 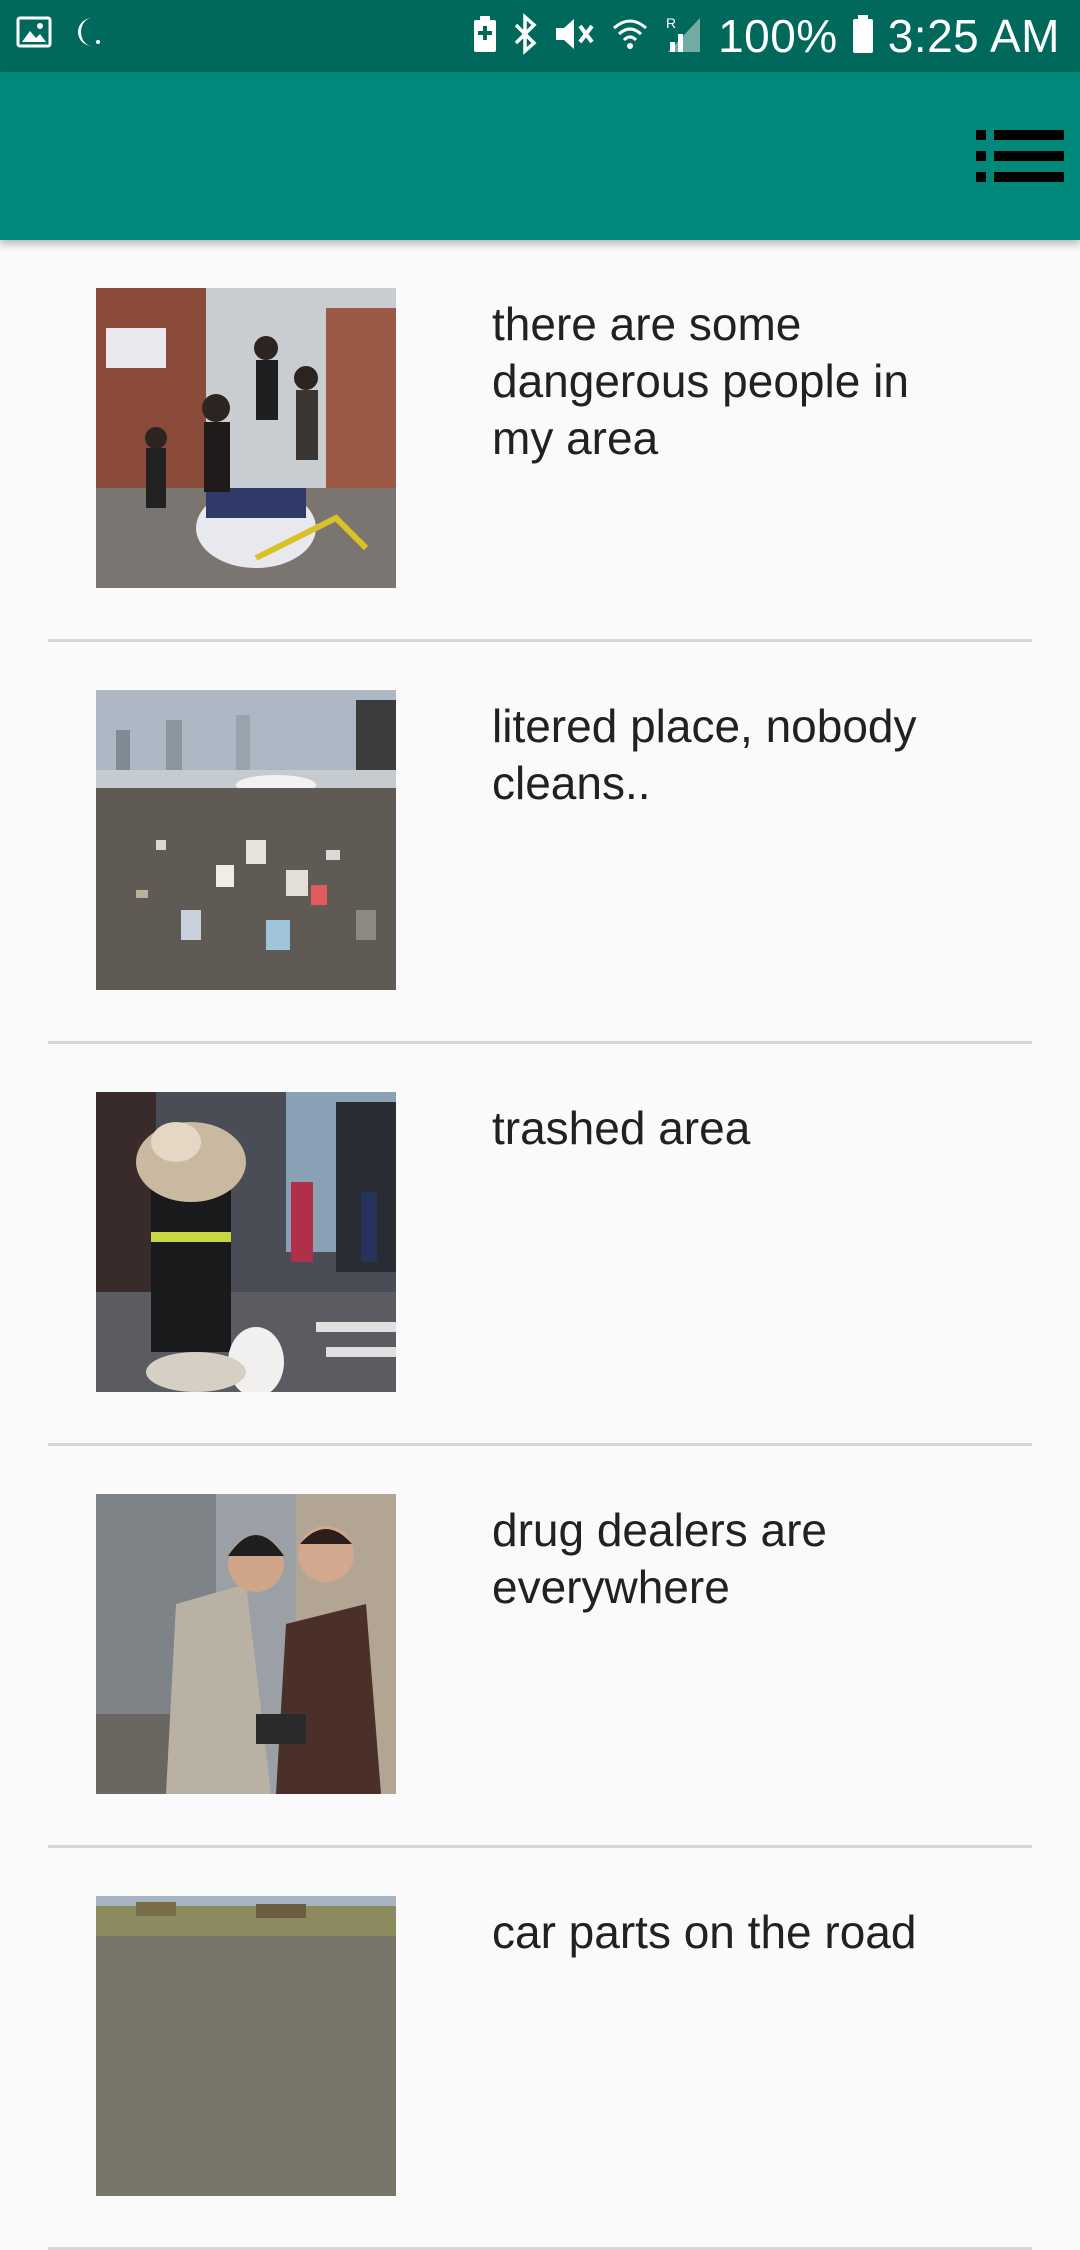 I want to click on roadside-car-parts-photo, so click(x=246, y=2046).